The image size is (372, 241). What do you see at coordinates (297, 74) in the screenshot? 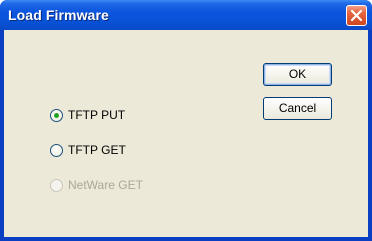
I see `ok-button: OK` at bounding box center [297, 74].